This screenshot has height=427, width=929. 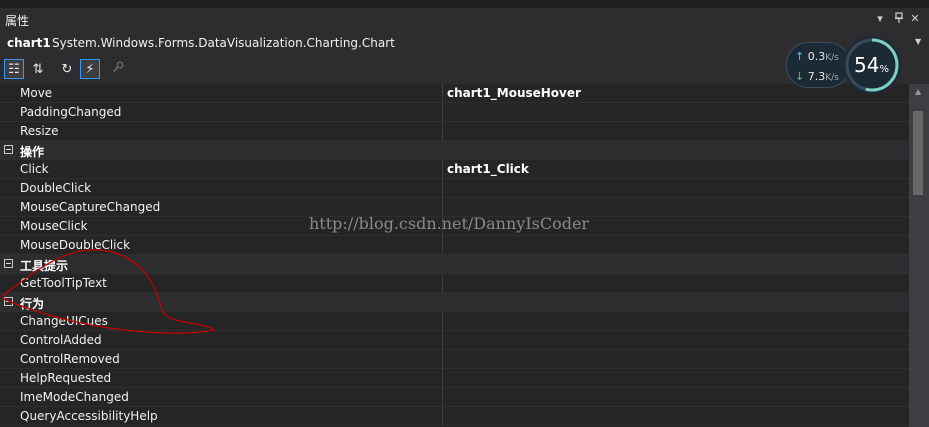 What do you see at coordinates (74, 397) in the screenshot?
I see `property-name: ImeModeChanged` at bounding box center [74, 397].